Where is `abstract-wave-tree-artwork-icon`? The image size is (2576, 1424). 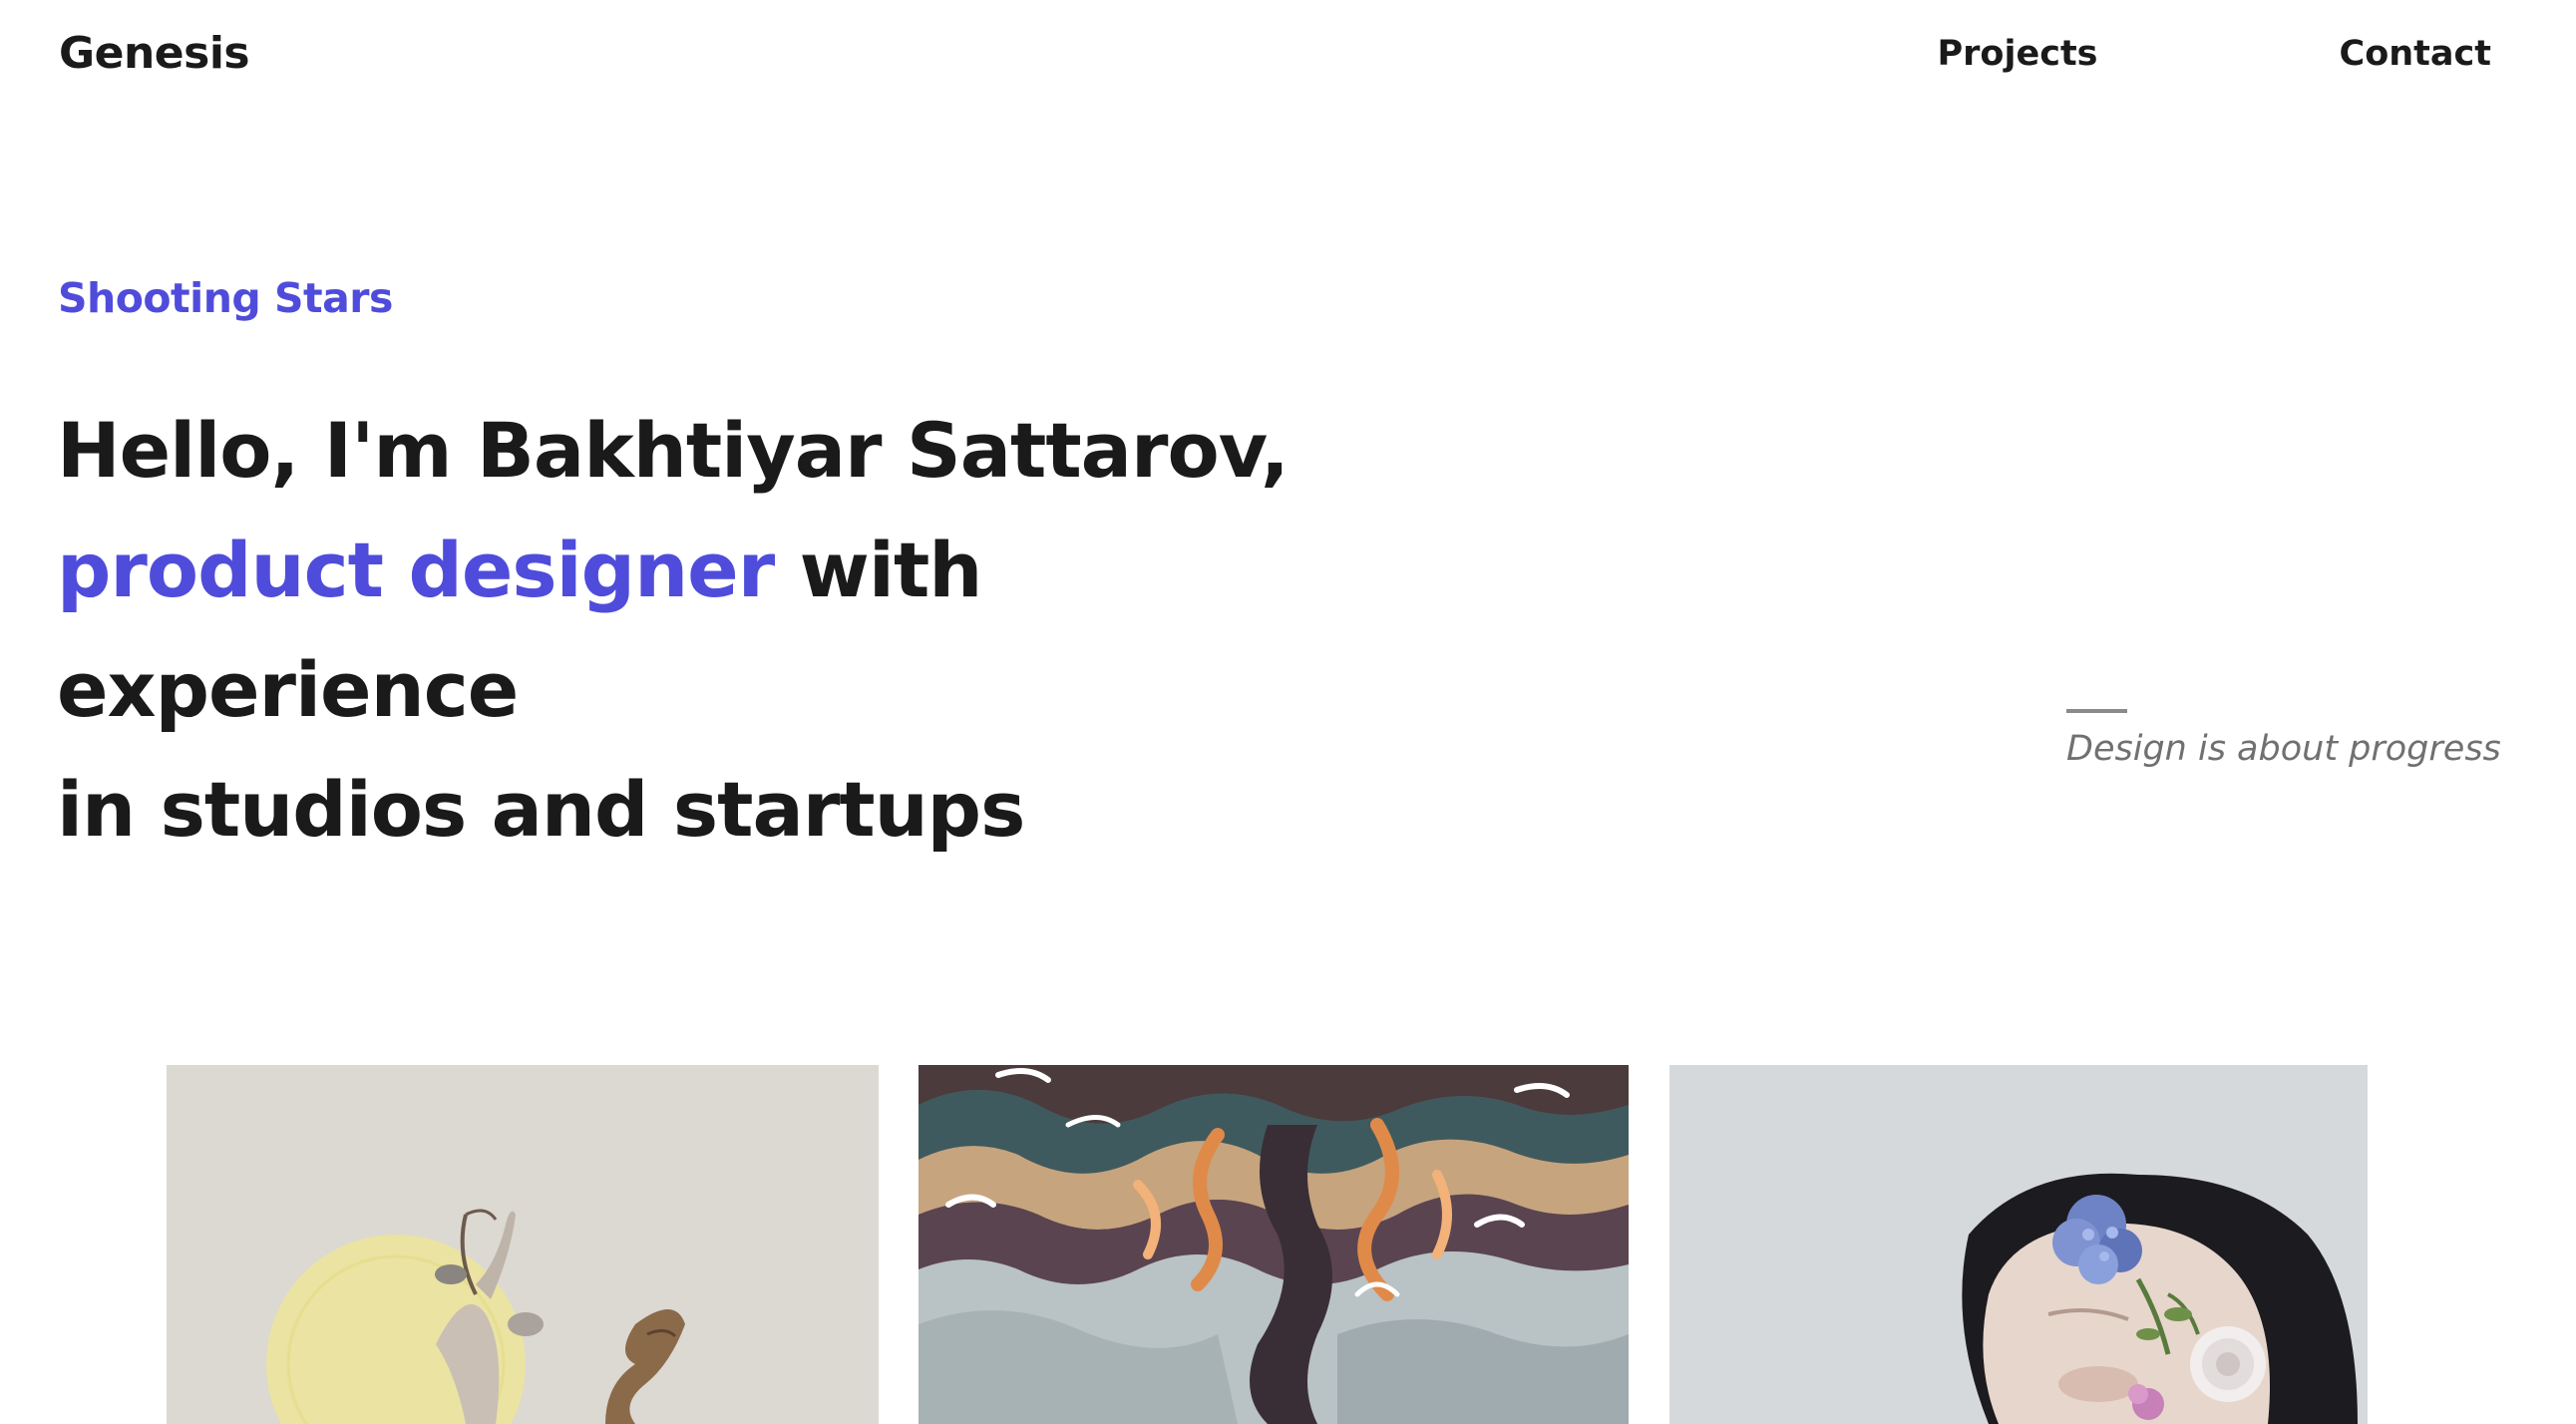
abstract-wave-tree-artwork-icon is located at coordinates (1274, 1244).